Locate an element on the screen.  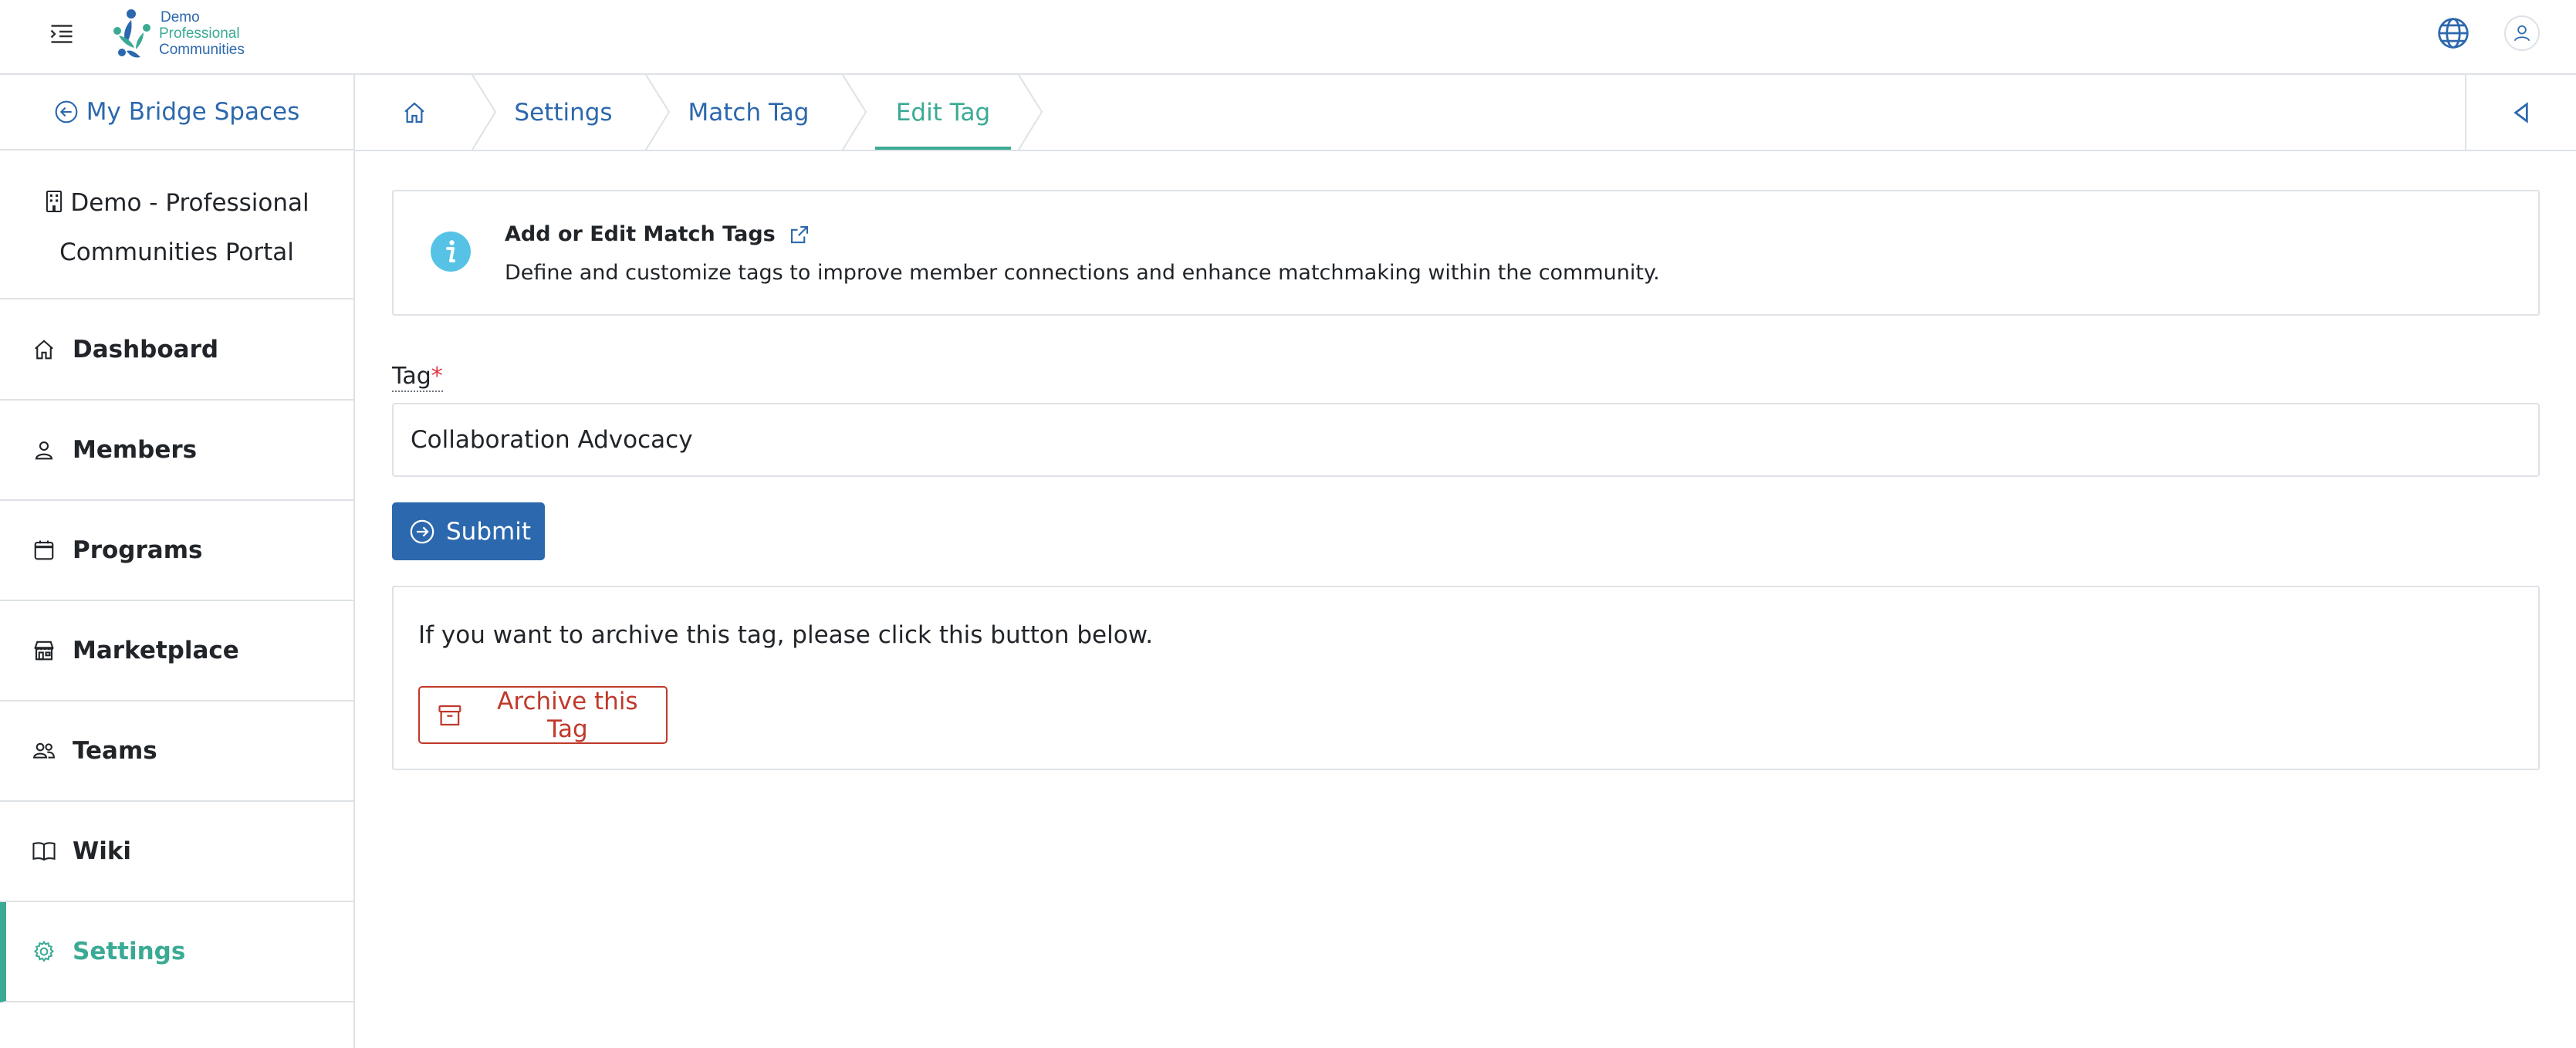
sidebar-item-label: Teams is located at coordinates (115, 751).